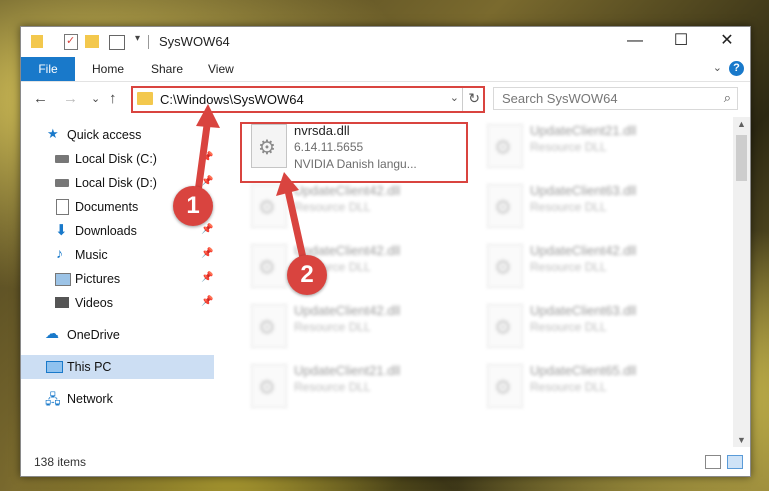  Describe the element at coordinates (250, 183) in the screenshot. I see `annotation-arrows` at that location.